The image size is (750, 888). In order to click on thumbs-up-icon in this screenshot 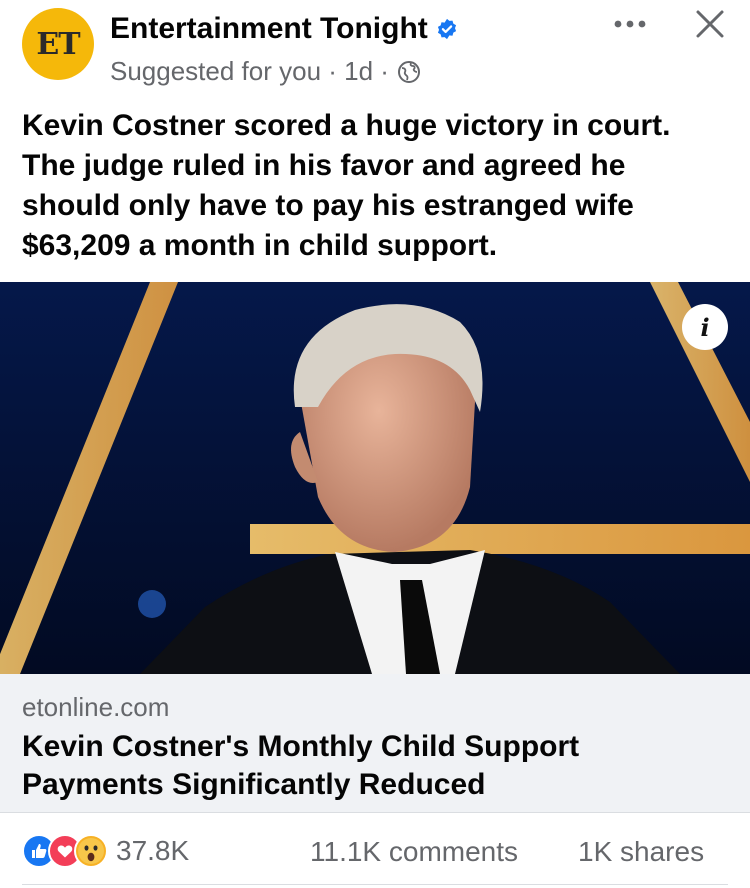, I will do `click(39, 851)`.